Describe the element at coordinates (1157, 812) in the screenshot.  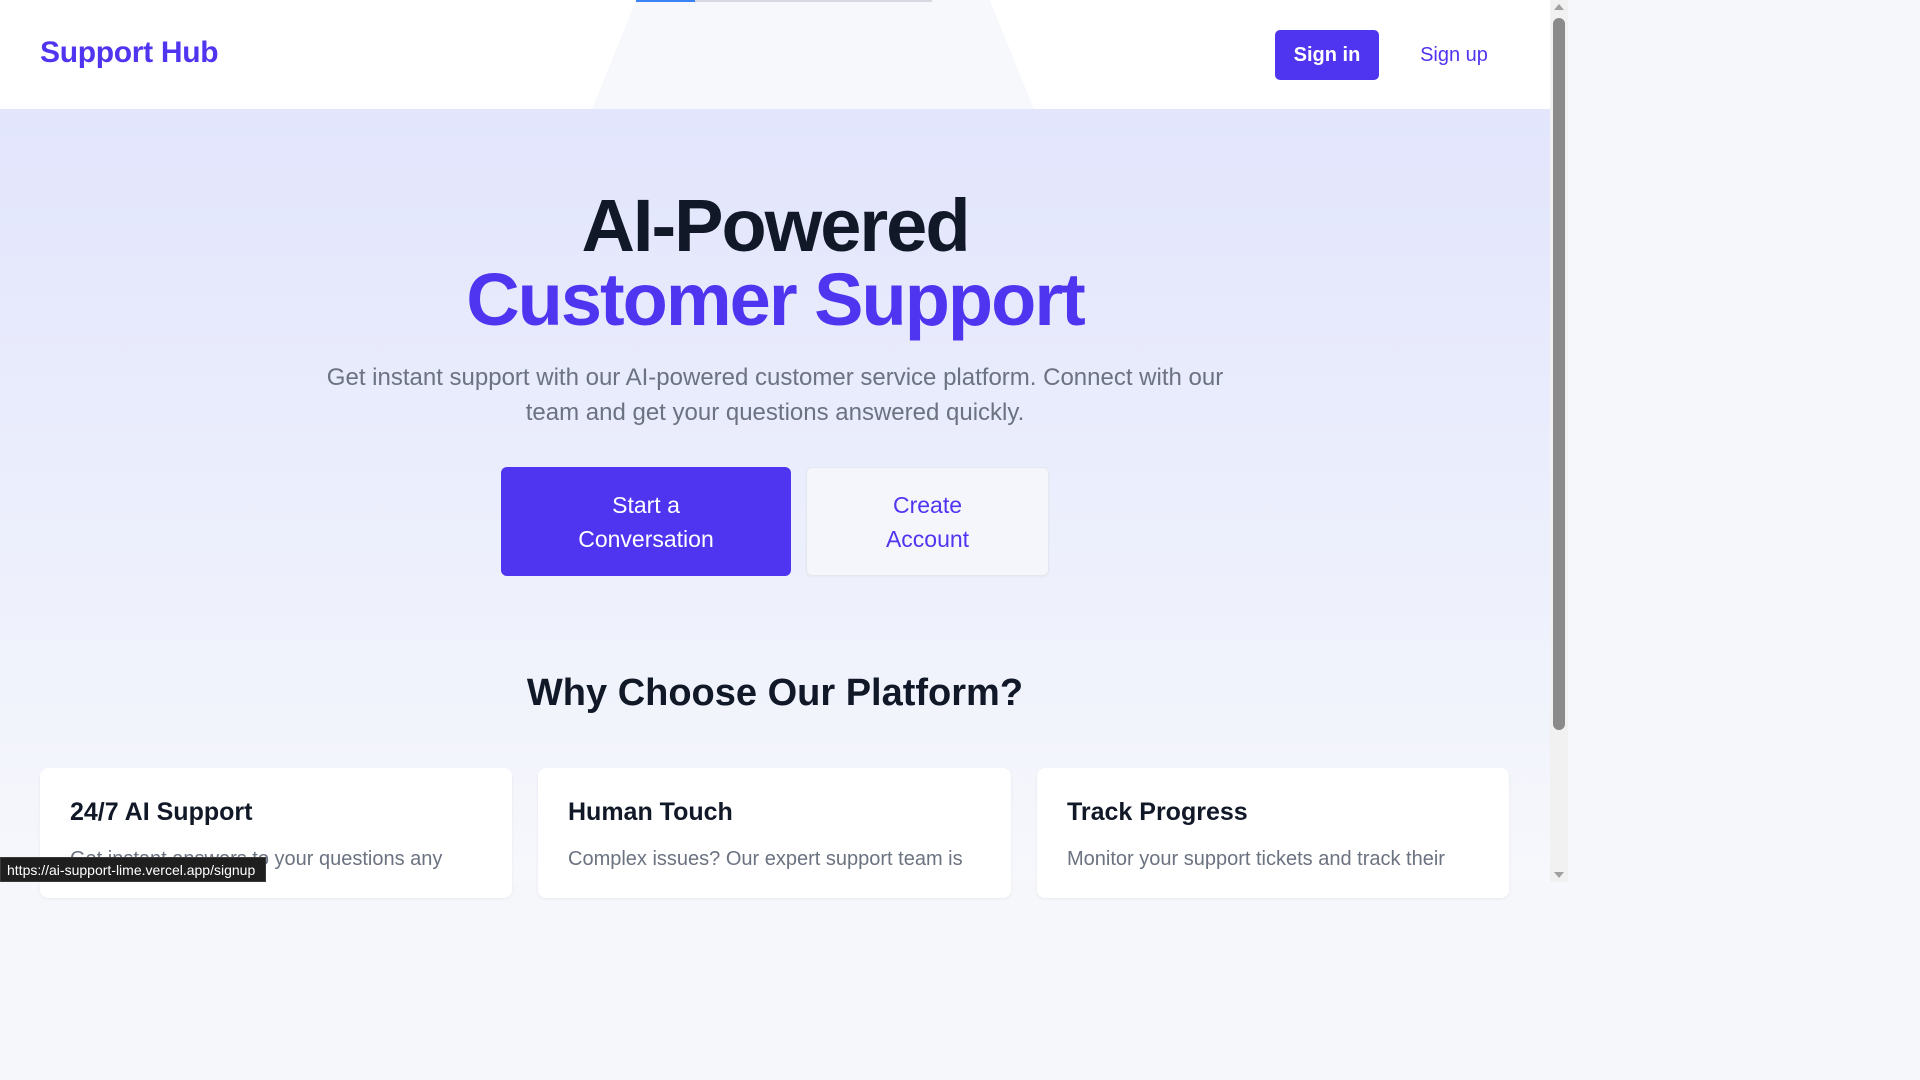
I see `feature-card-title: Track Progress` at that location.